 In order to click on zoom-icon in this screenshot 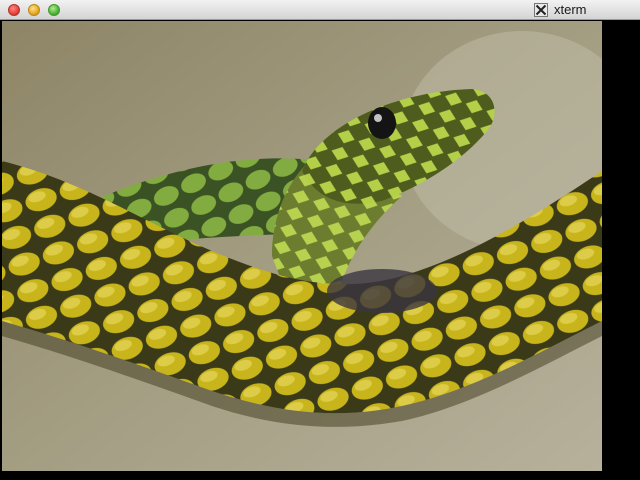, I will do `click(54, 10)`.